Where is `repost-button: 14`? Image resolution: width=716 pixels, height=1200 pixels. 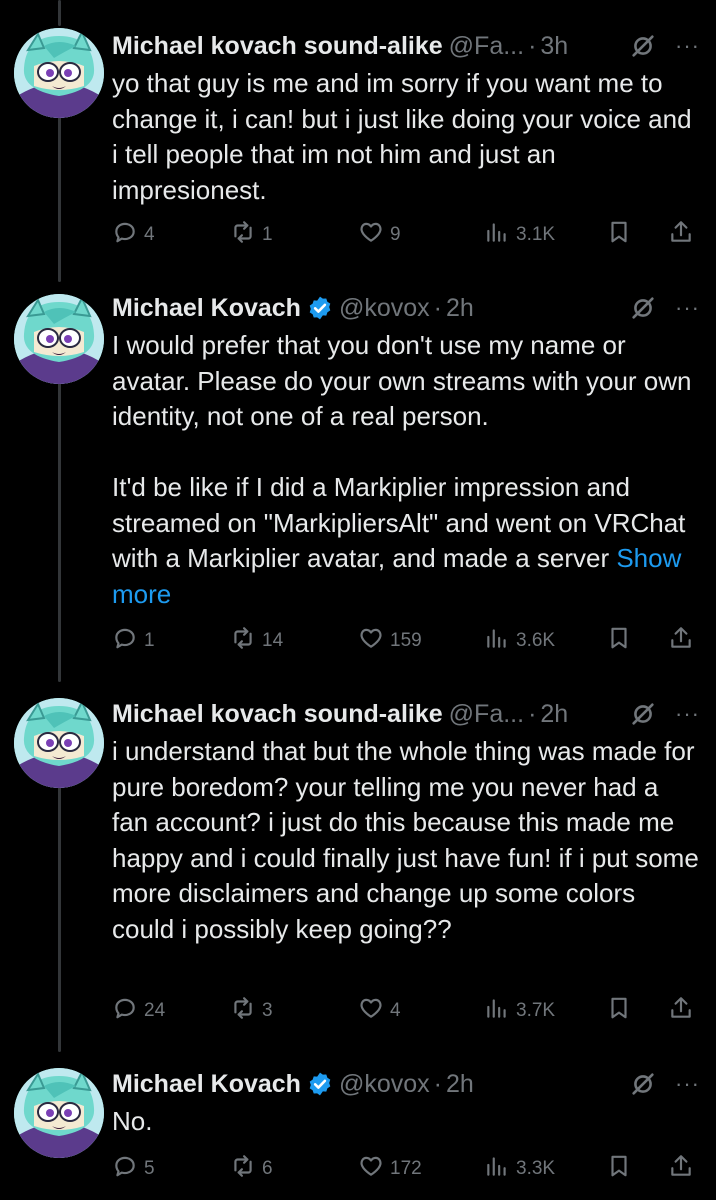 repost-button: 14 is located at coordinates (256, 641).